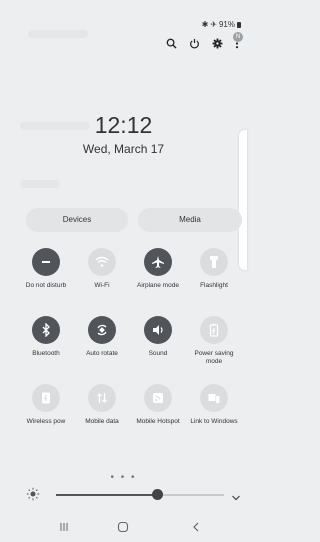 The height and width of the screenshot is (542, 320). Describe the element at coordinates (102, 413) in the screenshot. I see `tile-mobile-data: Mobile data` at that location.